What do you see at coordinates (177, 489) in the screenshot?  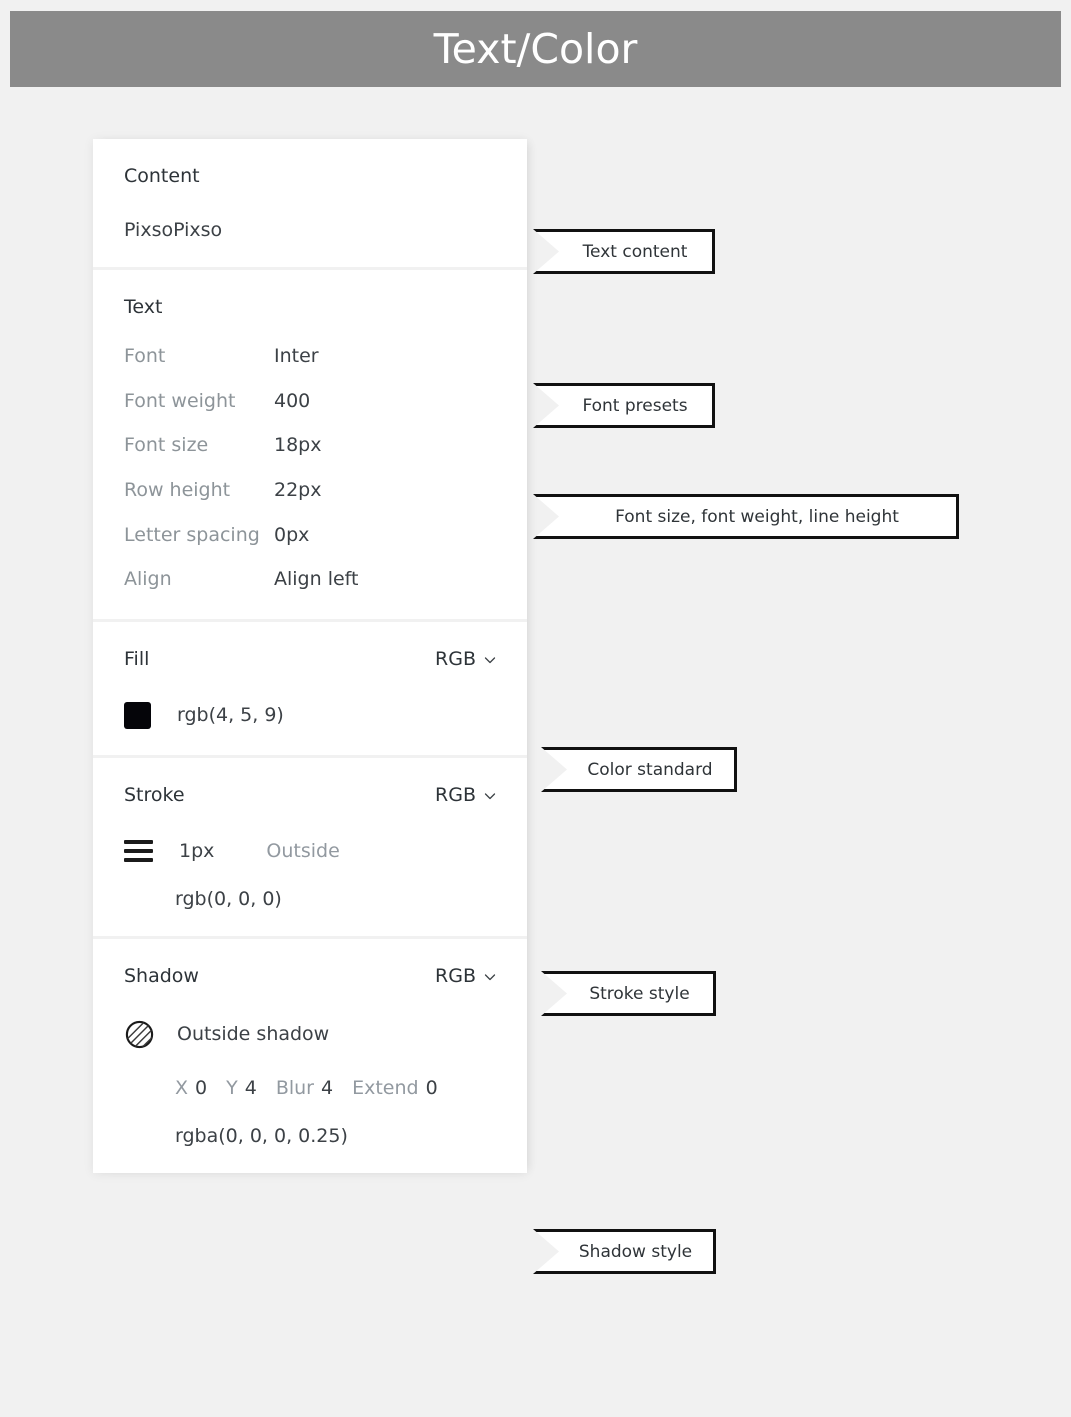 I see `prop-label-row-height: Row height` at bounding box center [177, 489].